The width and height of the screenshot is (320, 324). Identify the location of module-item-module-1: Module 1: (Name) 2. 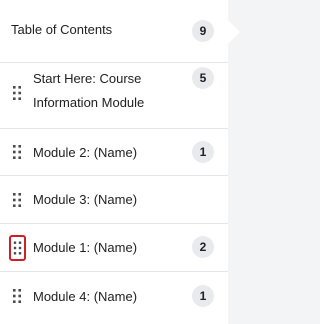
(114, 248).